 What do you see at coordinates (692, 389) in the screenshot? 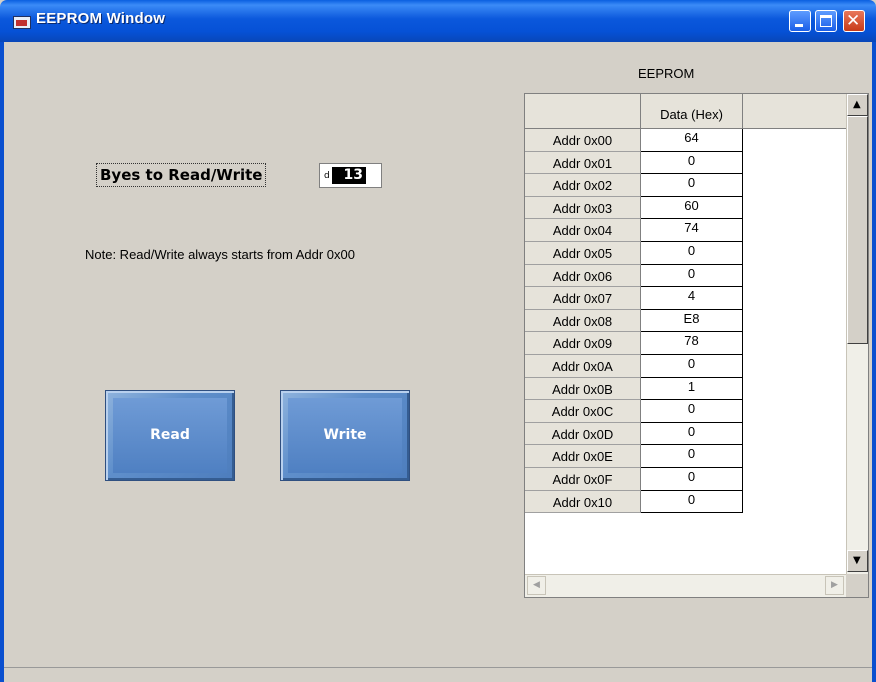
I see `data-cell: 1` at bounding box center [692, 389].